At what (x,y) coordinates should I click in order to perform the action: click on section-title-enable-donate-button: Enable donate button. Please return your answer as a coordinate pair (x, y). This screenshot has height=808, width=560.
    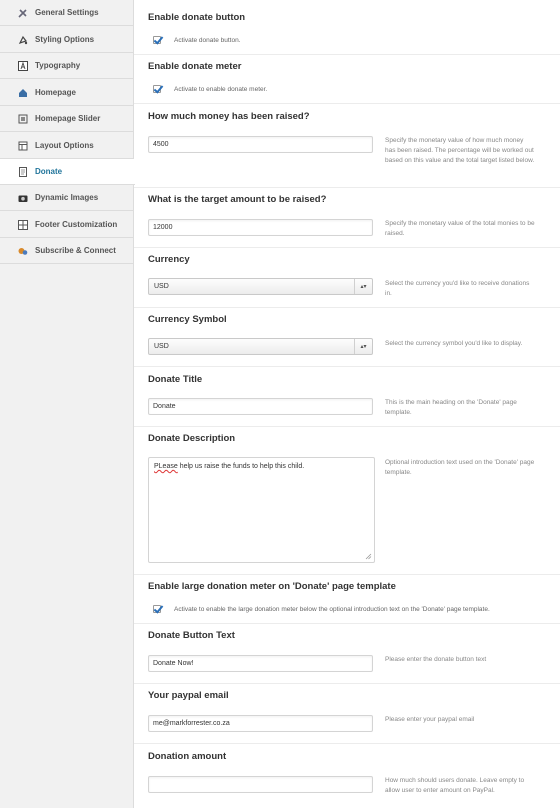
    Looking at the image, I should click on (197, 17).